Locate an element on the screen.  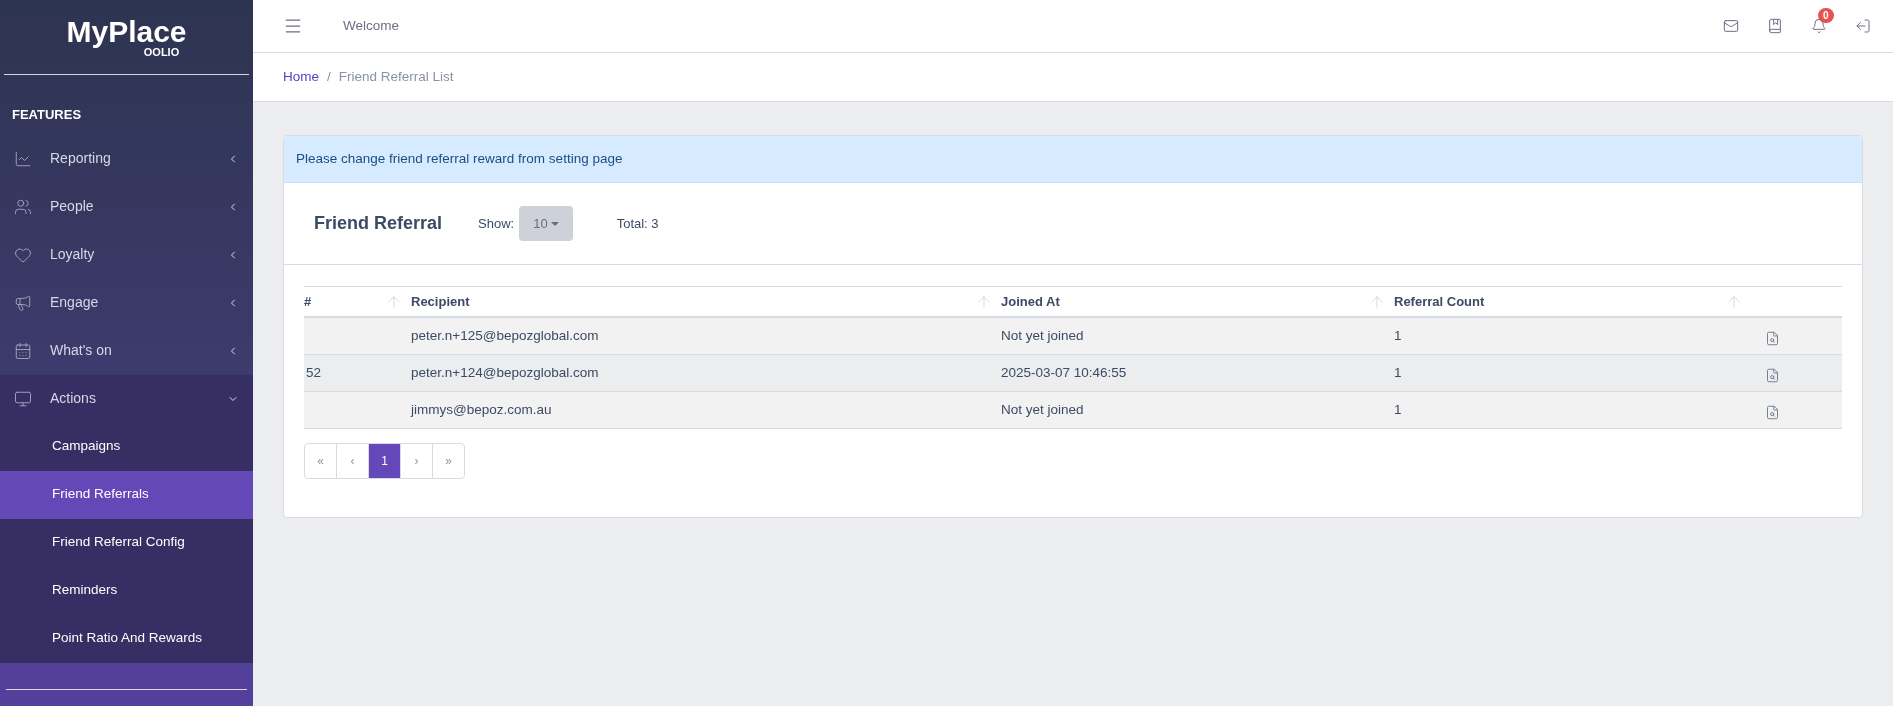
sidebar-subitem: Point Ratio And Rewards is located at coordinates (126, 638).